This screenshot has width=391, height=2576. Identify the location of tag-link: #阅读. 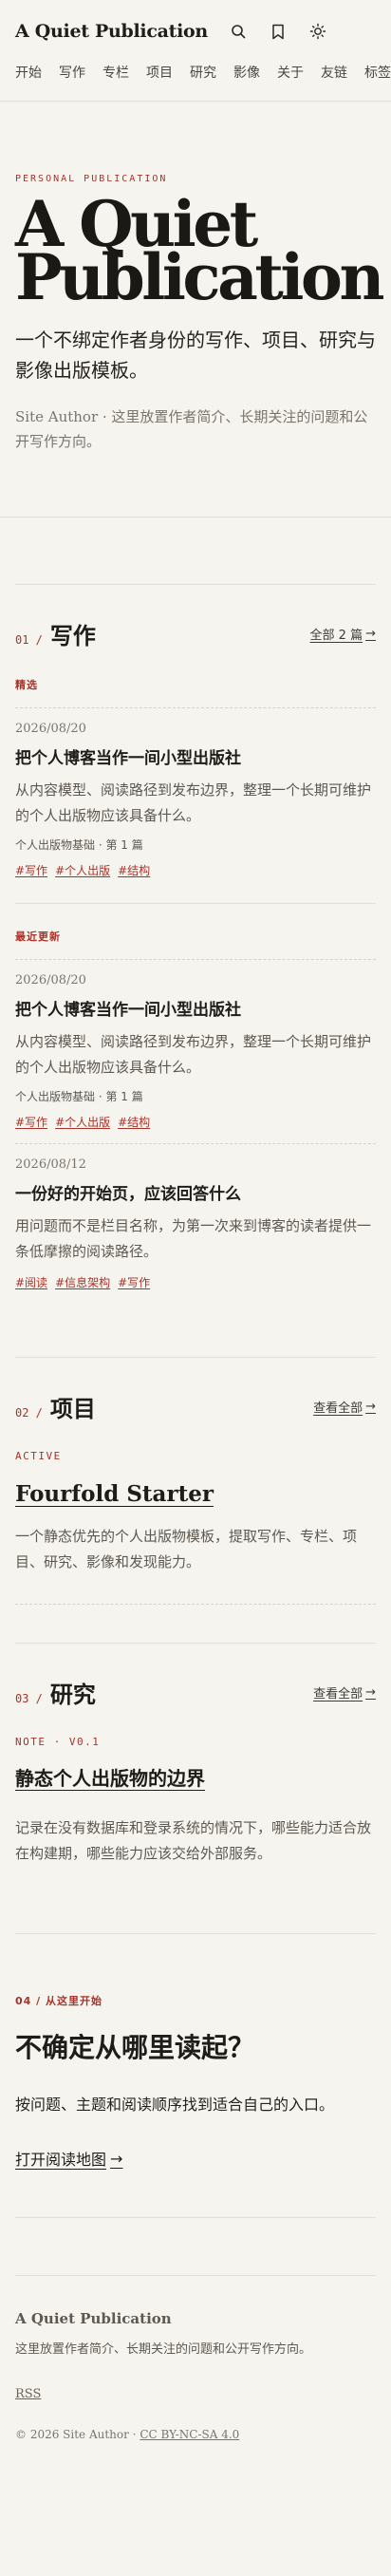
(31, 1282).